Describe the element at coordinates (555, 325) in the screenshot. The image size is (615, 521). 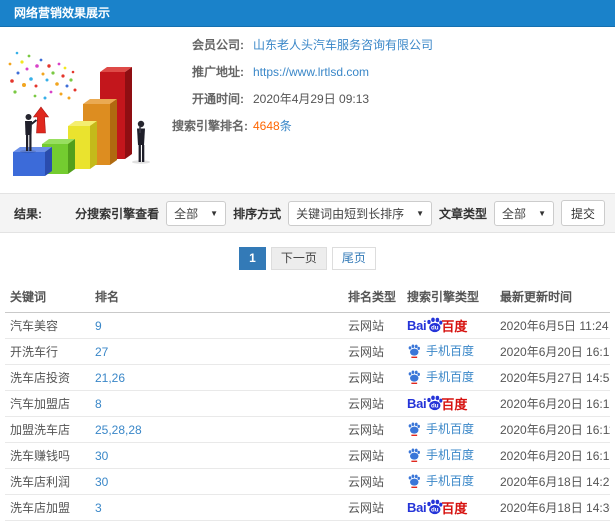
I see `updated-time-cell: 2020年6月5日 11:24` at that location.